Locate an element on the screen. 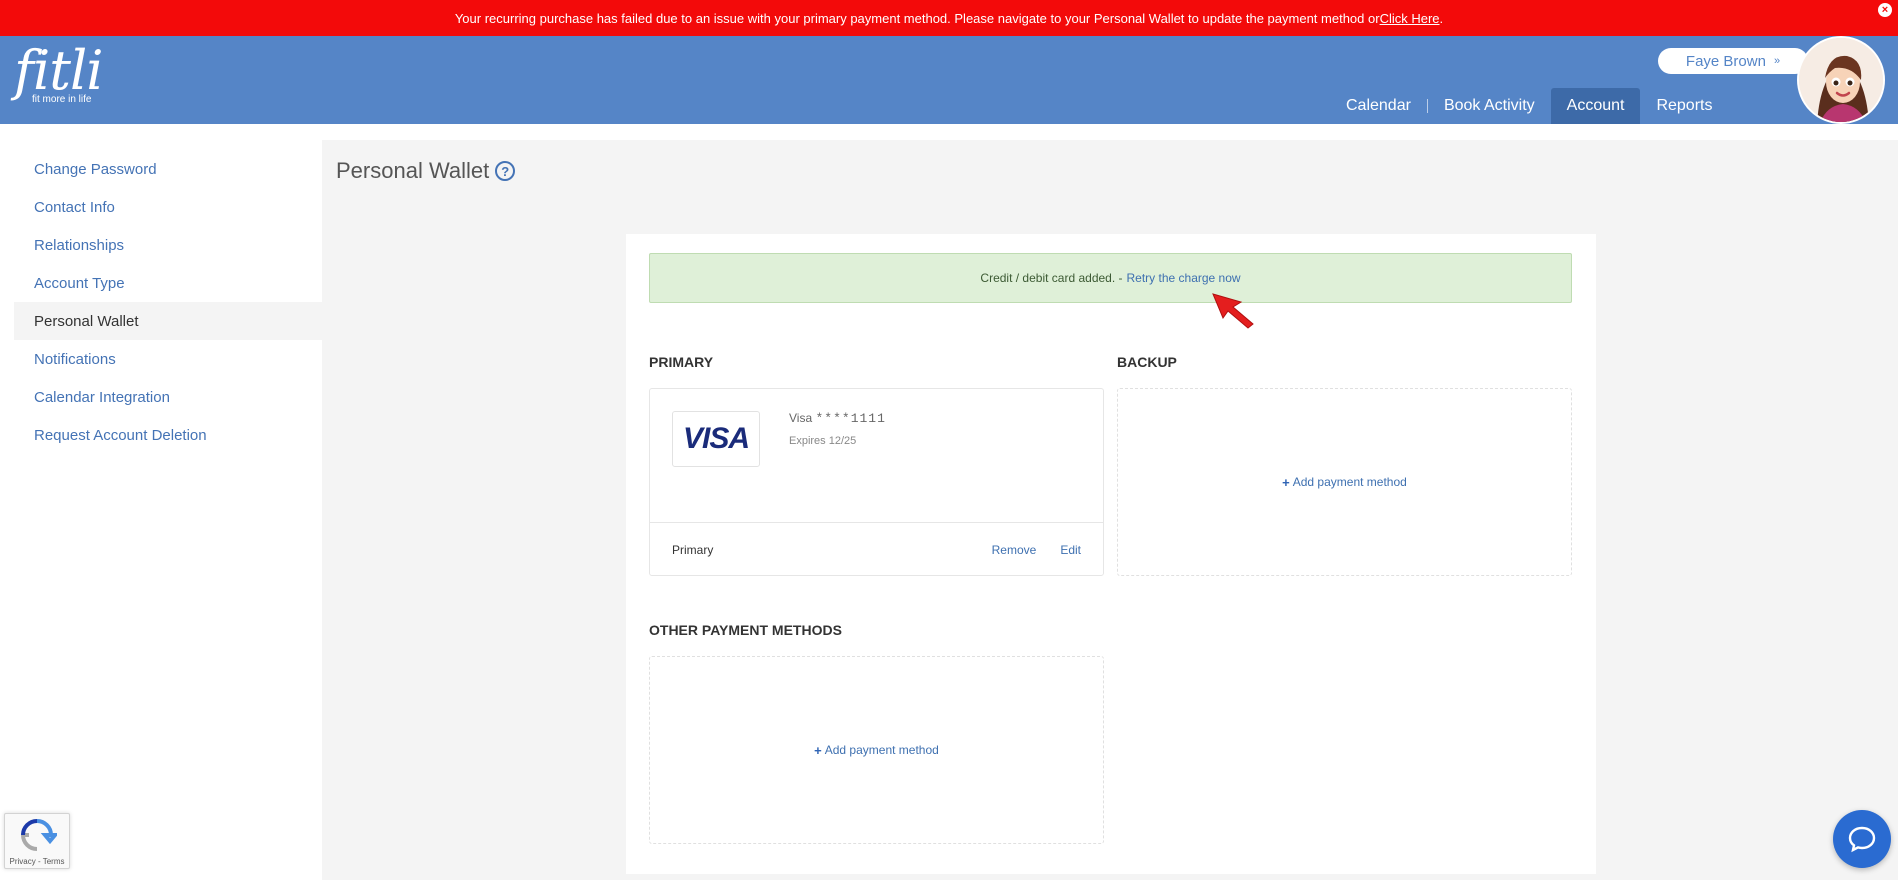 The width and height of the screenshot is (1898, 880). add-other-payment-button: + Add payment method is located at coordinates (876, 750).